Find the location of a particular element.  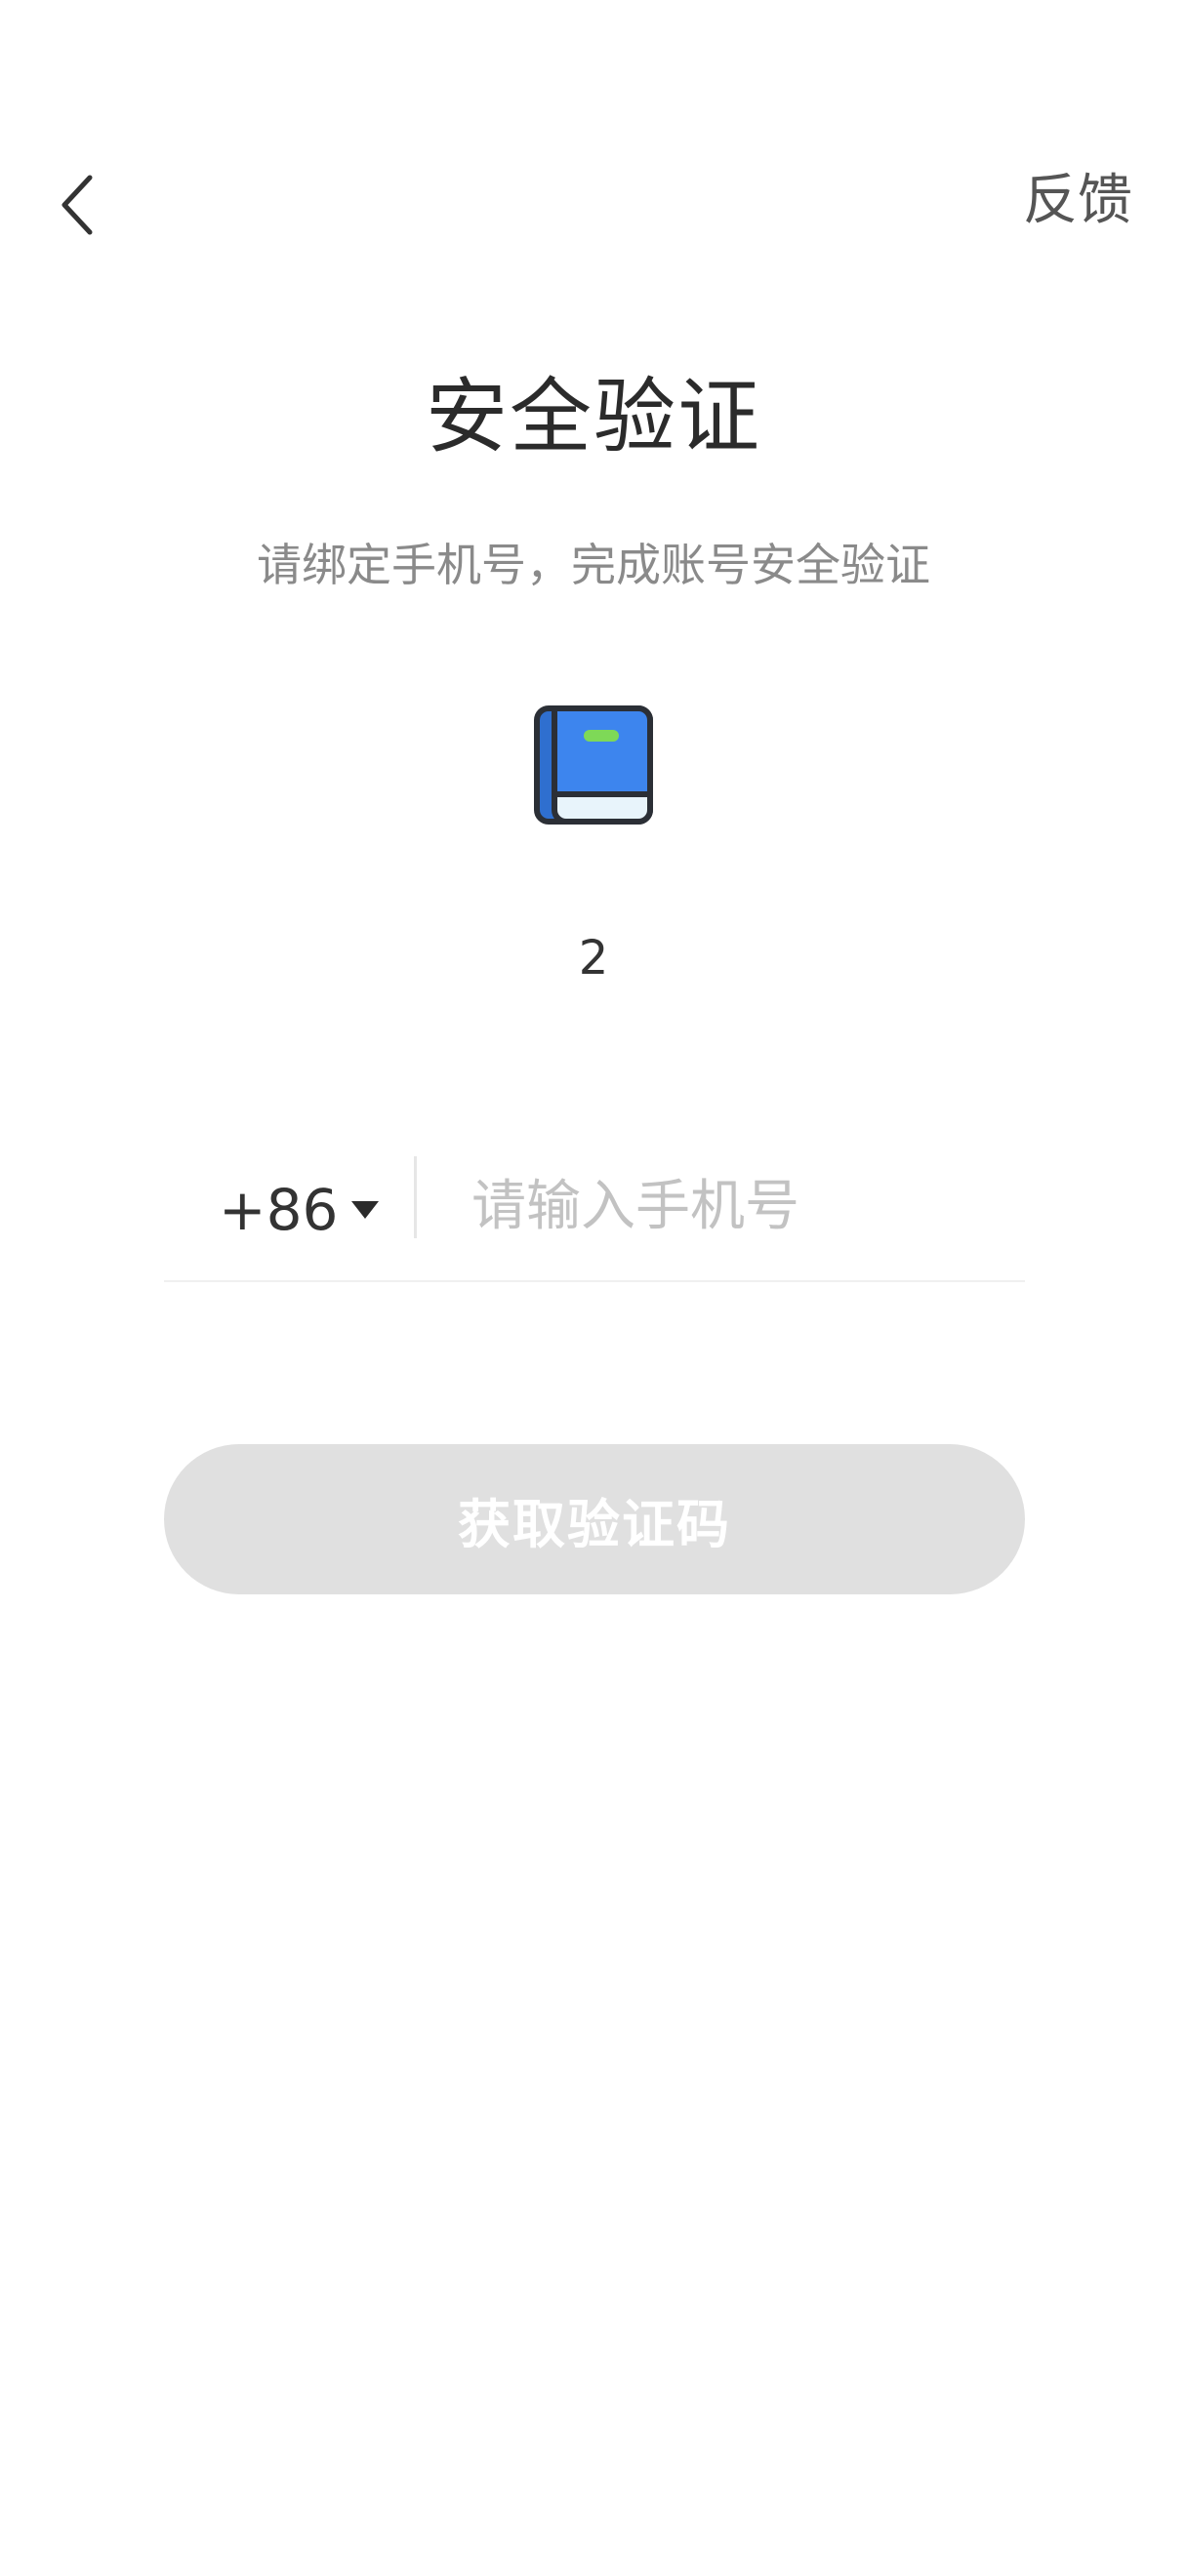

account-name: 2 is located at coordinates (593, 958).